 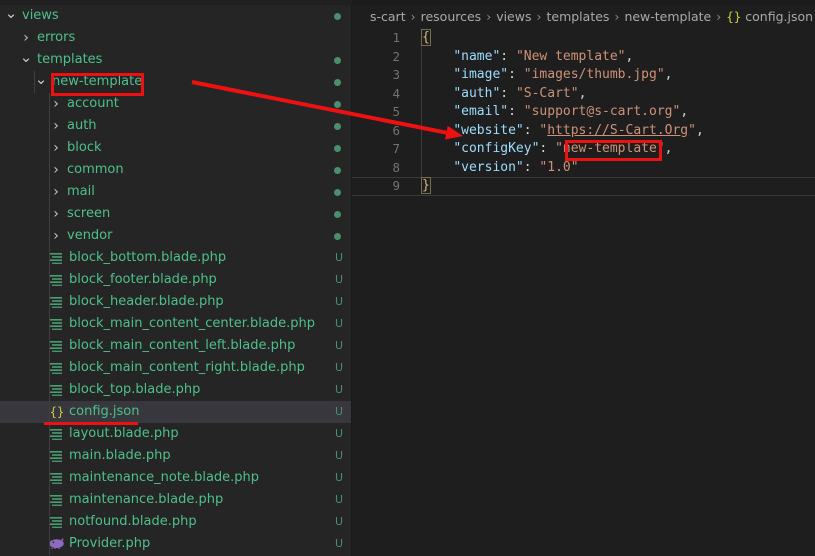 I want to click on tree-item-new-template: ⌄ new-template, so click(x=176, y=82).